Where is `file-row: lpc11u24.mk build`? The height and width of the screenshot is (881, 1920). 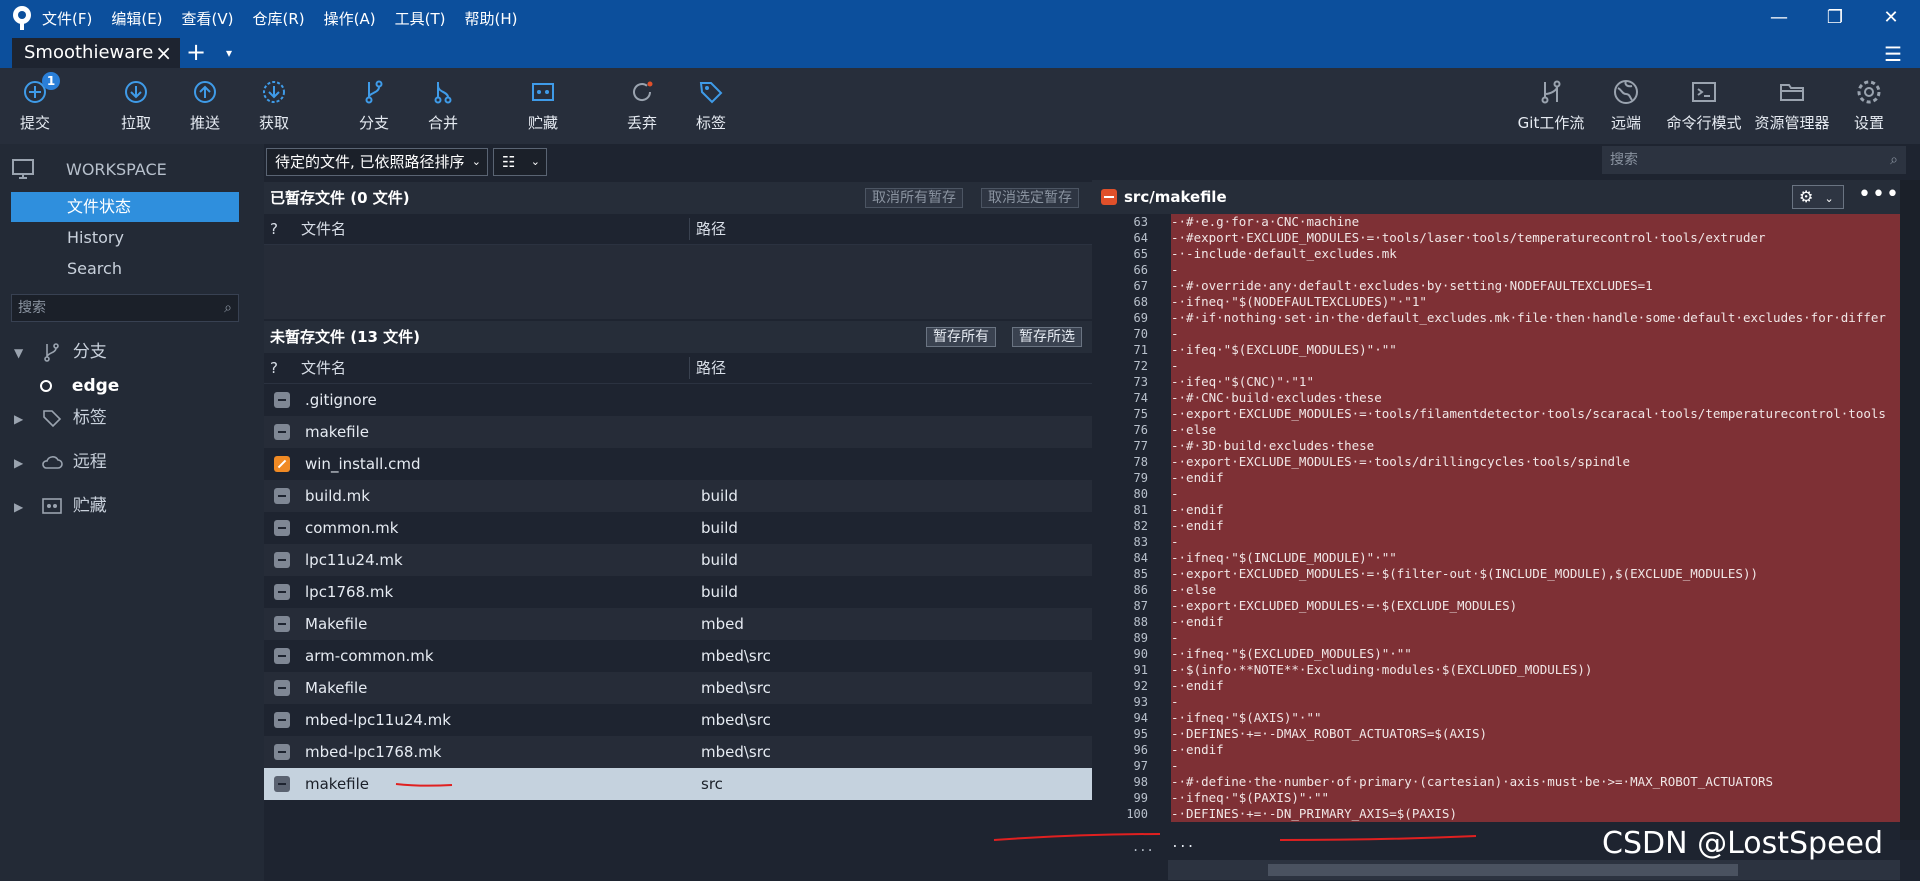 file-row: lpc11u24.mk build is located at coordinates (678, 560).